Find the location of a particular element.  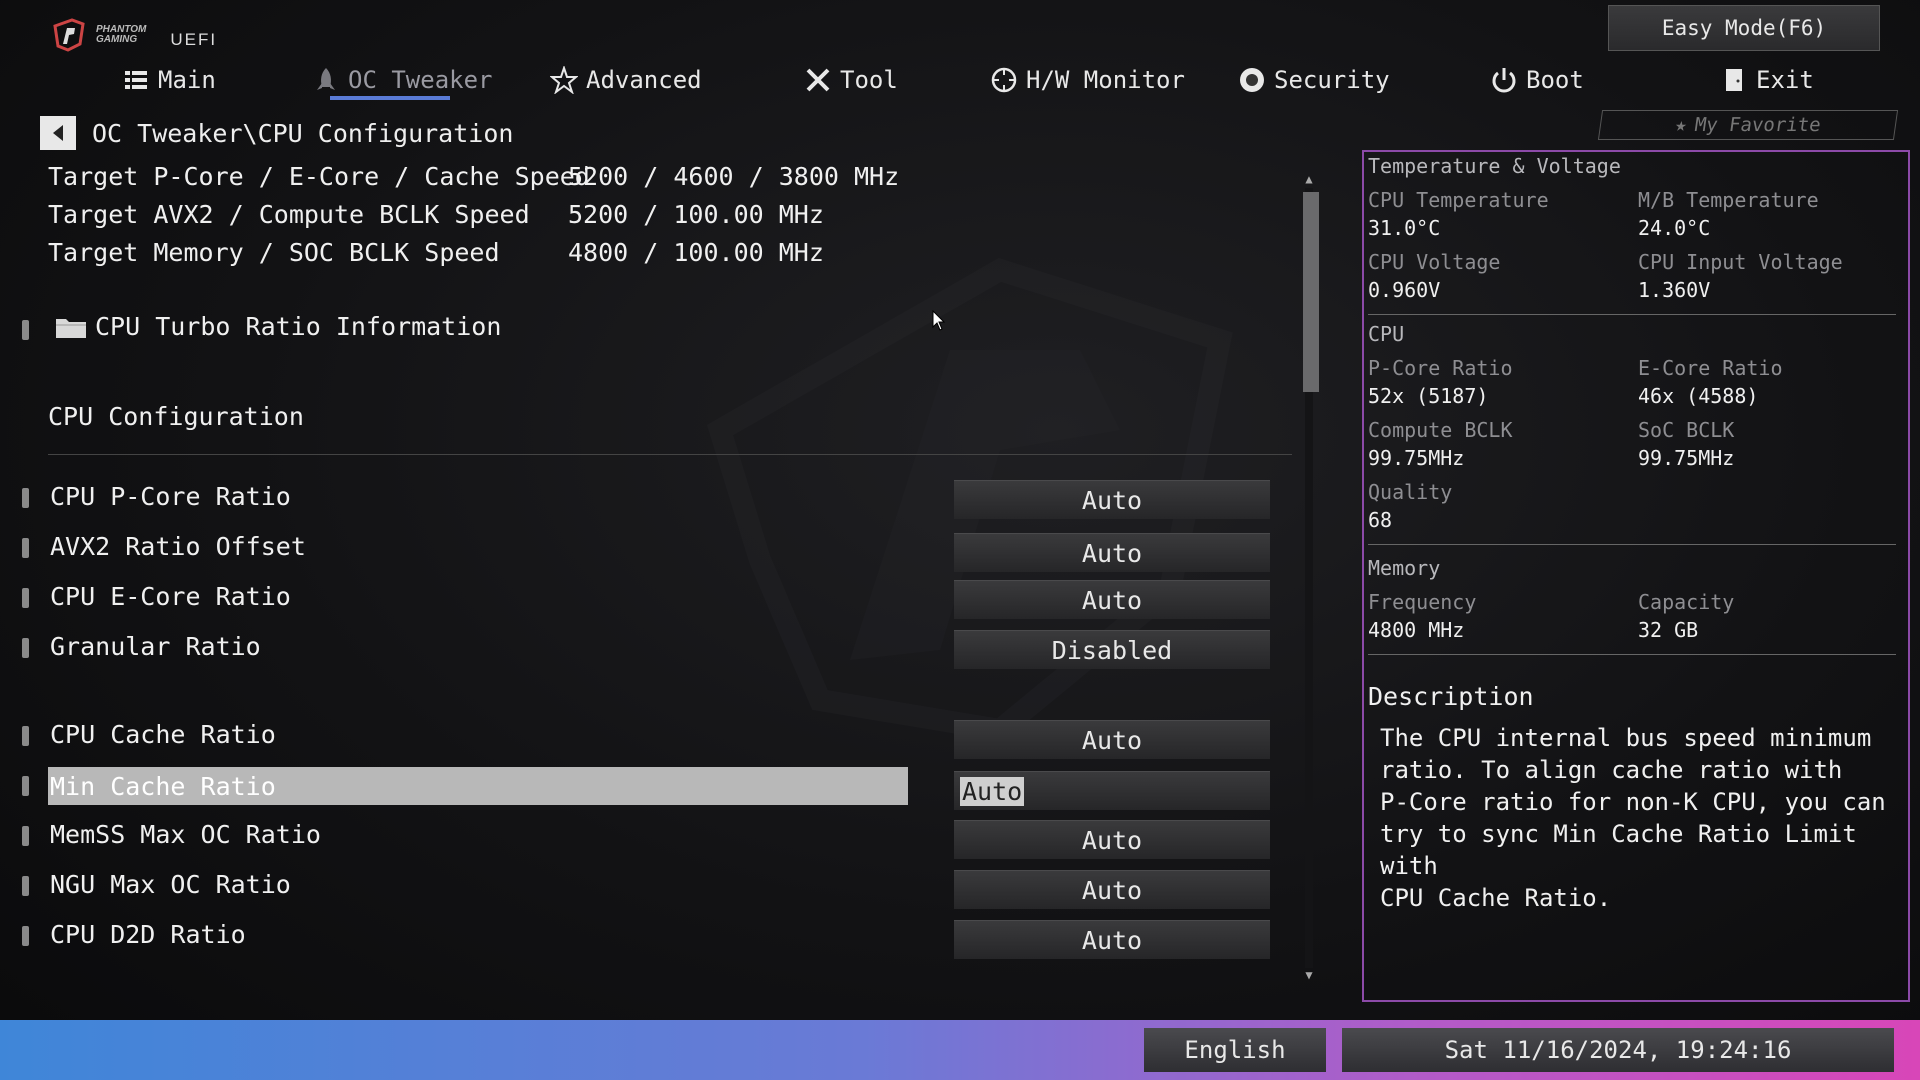

tab-tool: Tool is located at coordinates (851, 80).